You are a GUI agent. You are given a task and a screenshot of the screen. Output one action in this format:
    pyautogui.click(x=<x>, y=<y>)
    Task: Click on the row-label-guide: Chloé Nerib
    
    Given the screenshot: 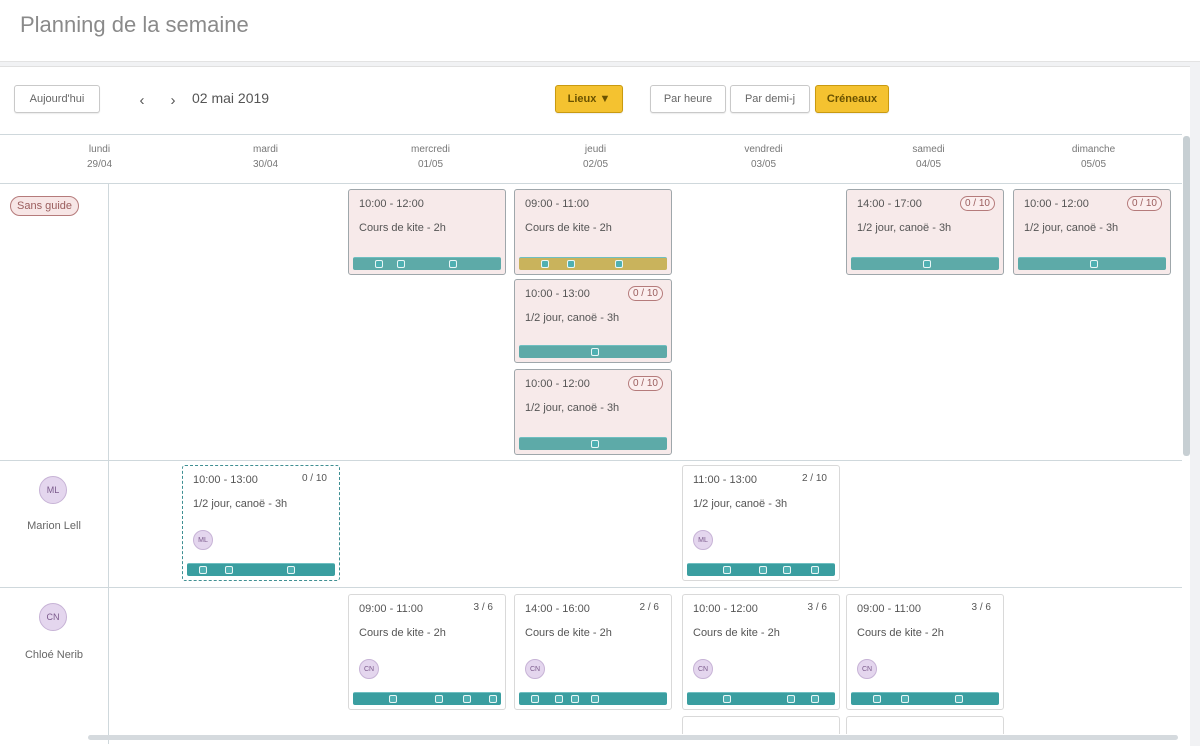 What is the action you would take?
    pyautogui.click(x=54, y=655)
    